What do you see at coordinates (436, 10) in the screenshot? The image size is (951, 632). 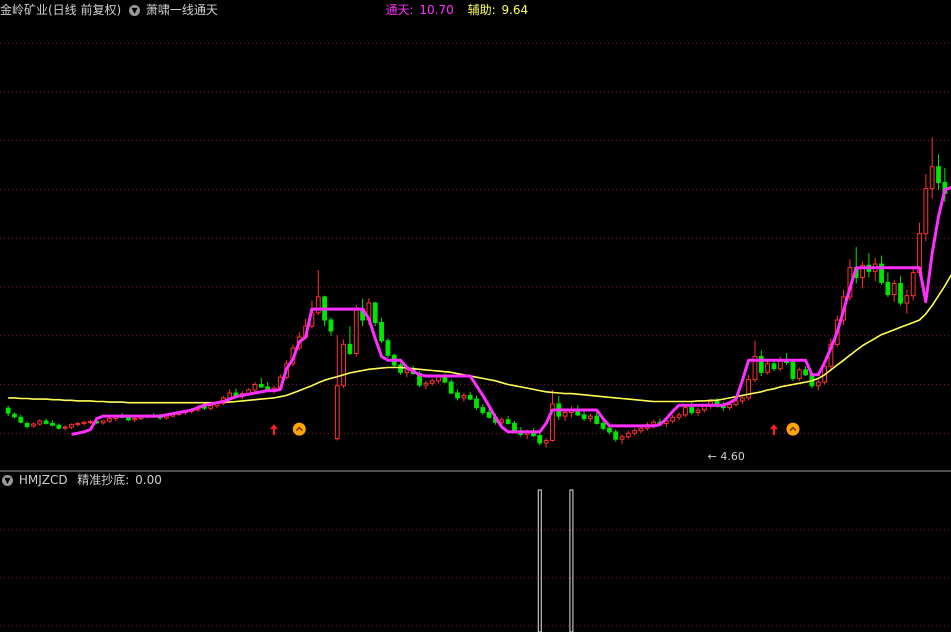 I see `tongtian-value: 10.70` at bounding box center [436, 10].